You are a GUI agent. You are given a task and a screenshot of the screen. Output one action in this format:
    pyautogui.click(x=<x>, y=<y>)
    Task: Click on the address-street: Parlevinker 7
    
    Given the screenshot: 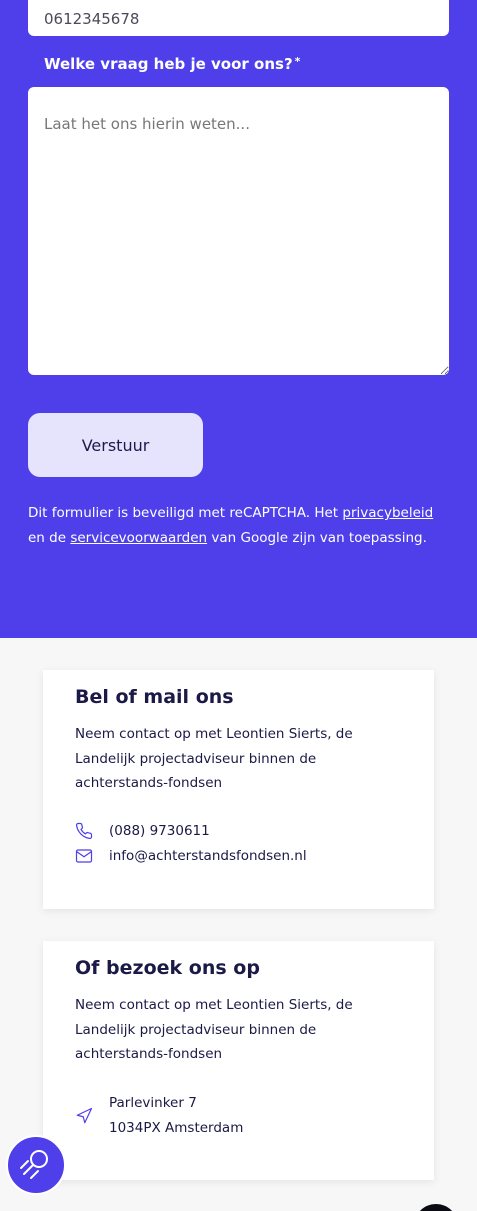 What is the action you would take?
    pyautogui.click(x=153, y=1103)
    